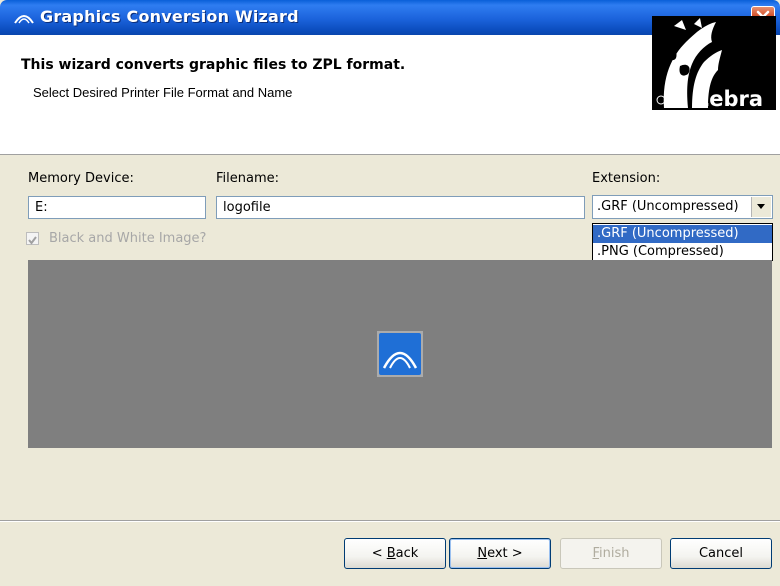 The height and width of the screenshot is (586, 780). What do you see at coordinates (400, 207) in the screenshot?
I see `filename-field: logofile` at bounding box center [400, 207].